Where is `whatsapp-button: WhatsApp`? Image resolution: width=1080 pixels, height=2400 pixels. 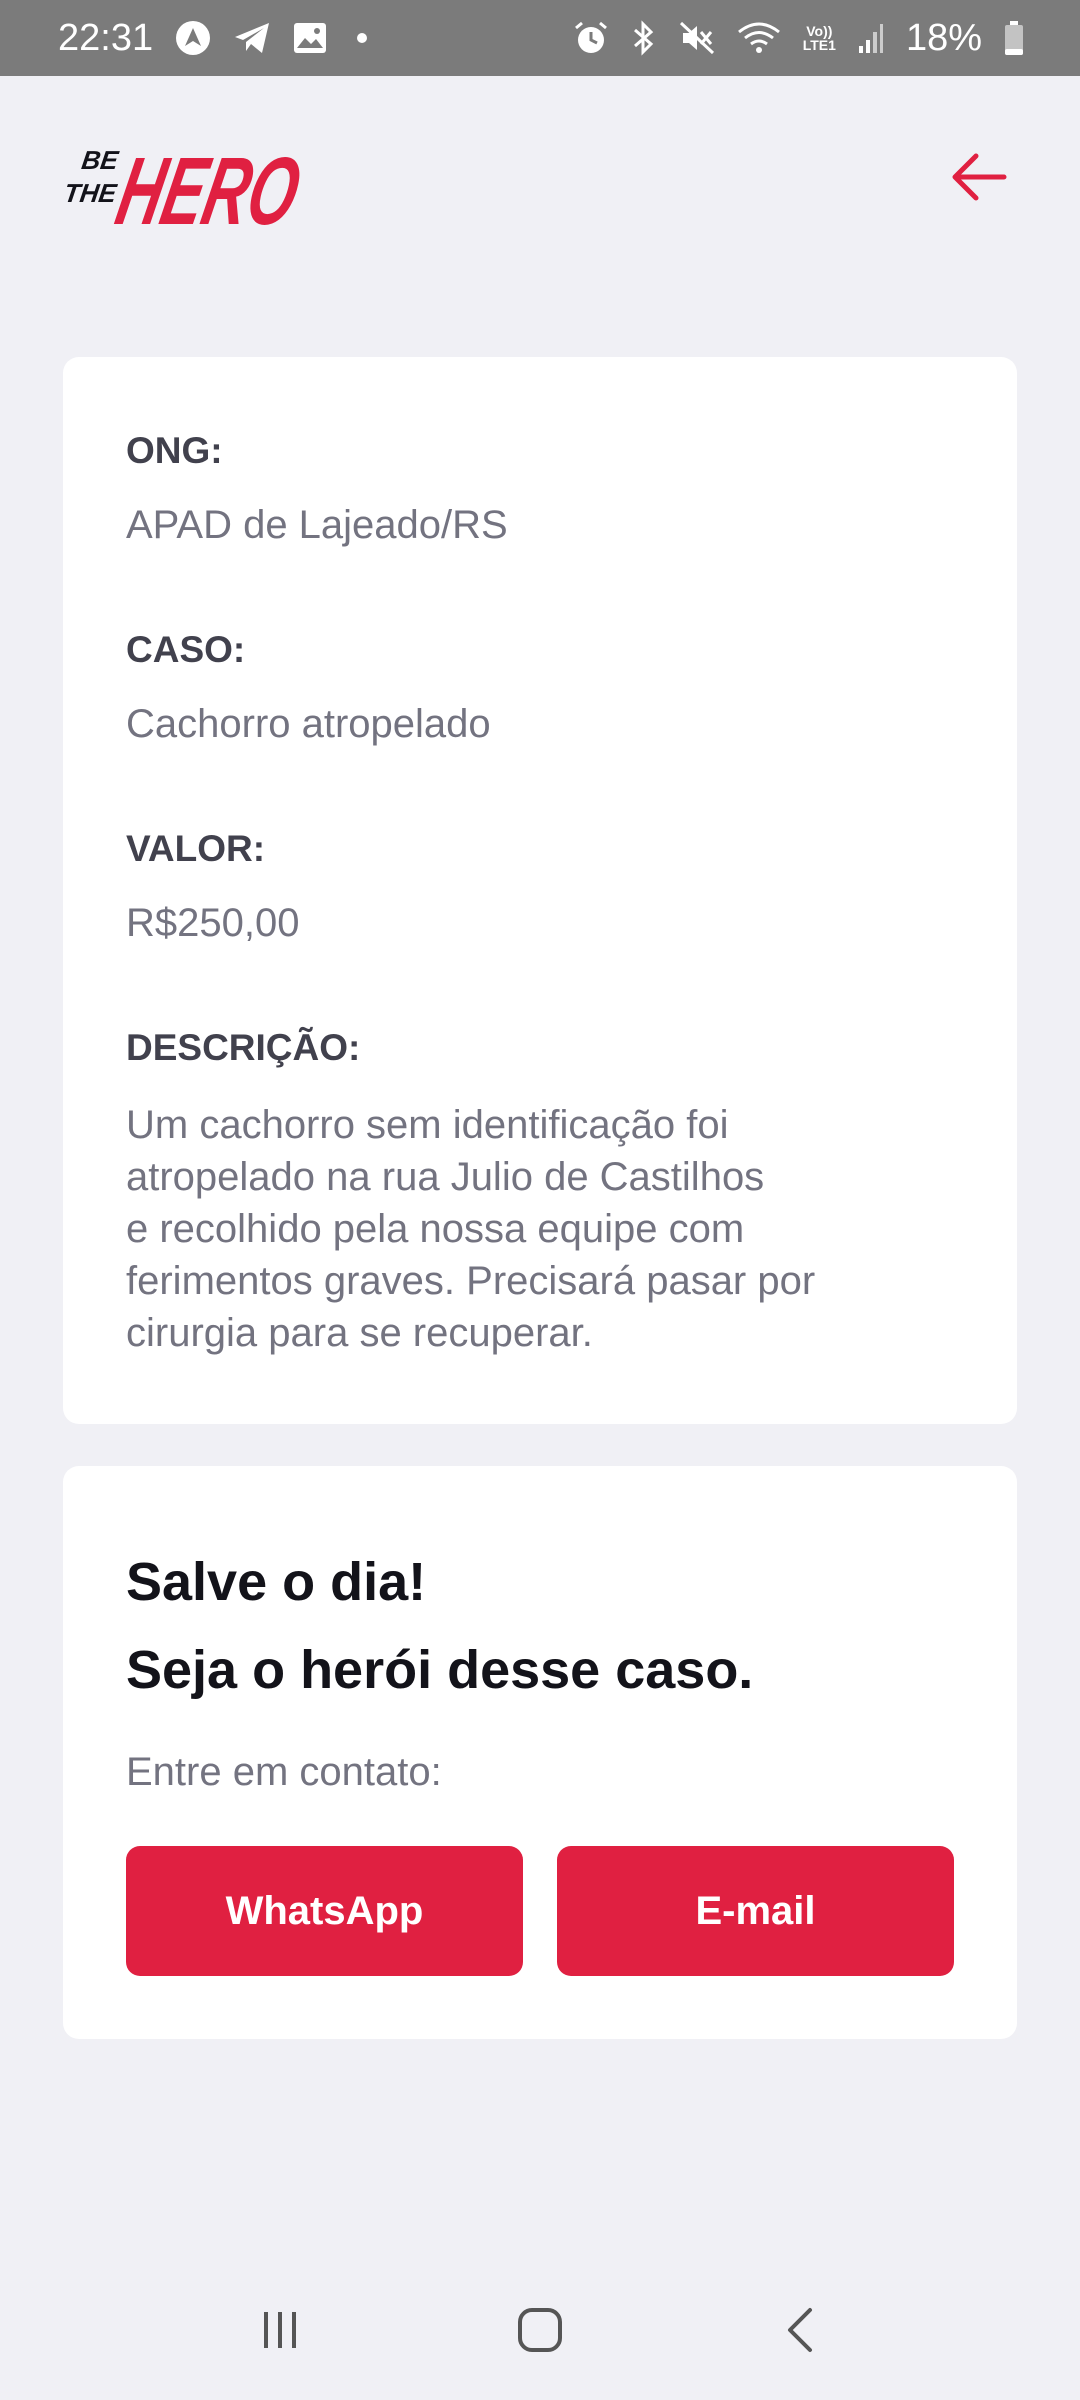
whatsapp-button: WhatsApp is located at coordinates (324, 1911).